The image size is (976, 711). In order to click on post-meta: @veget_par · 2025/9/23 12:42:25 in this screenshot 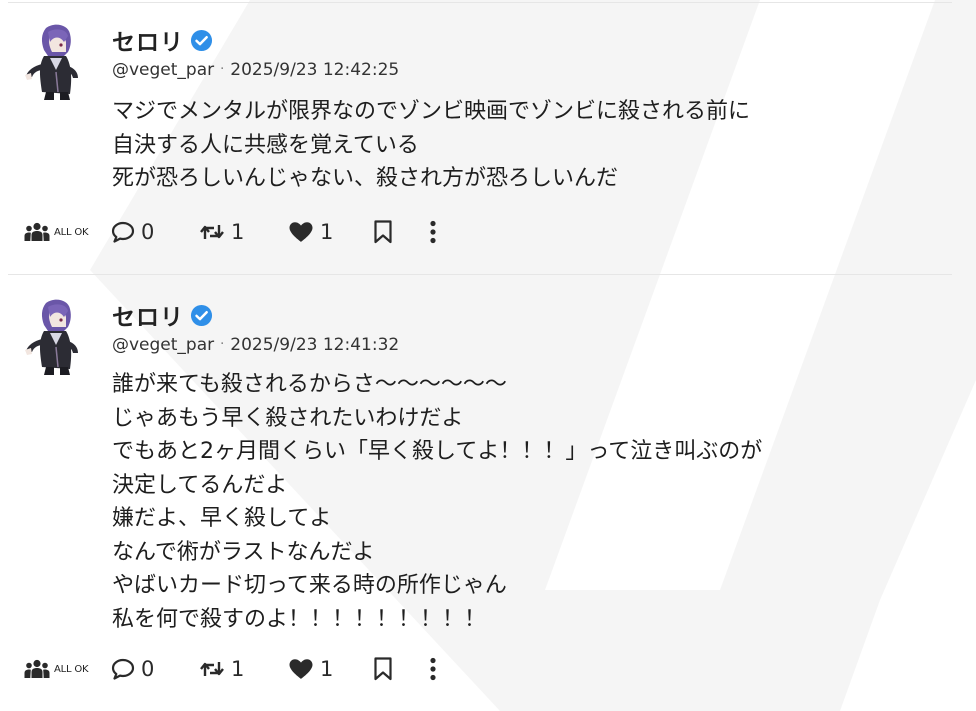, I will do `click(255, 70)`.